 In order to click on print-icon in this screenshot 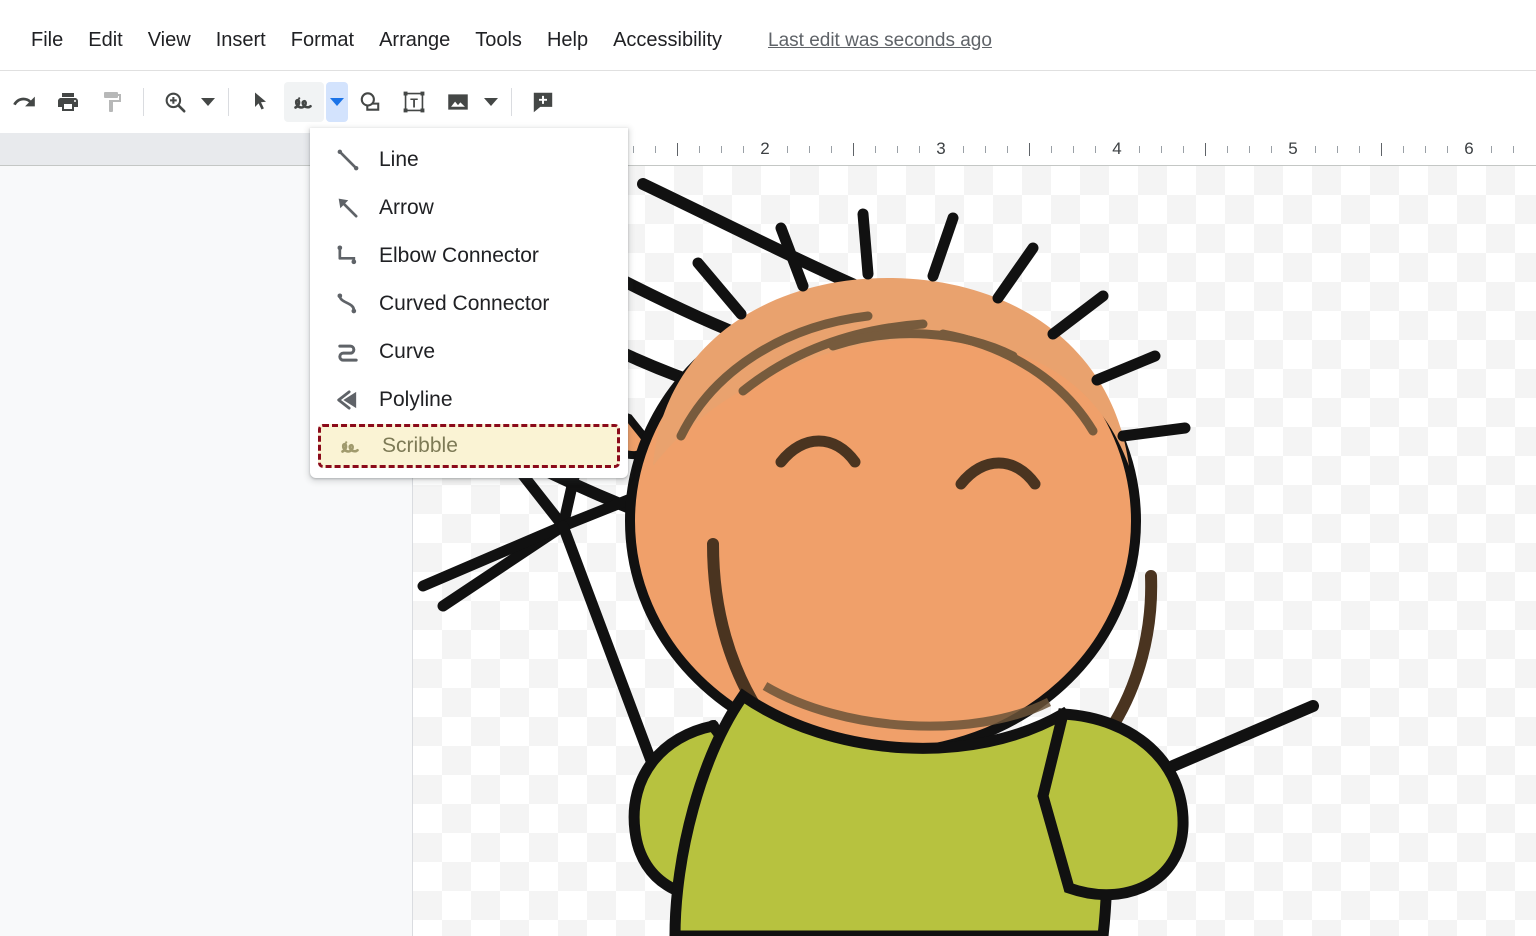, I will do `click(68, 102)`.